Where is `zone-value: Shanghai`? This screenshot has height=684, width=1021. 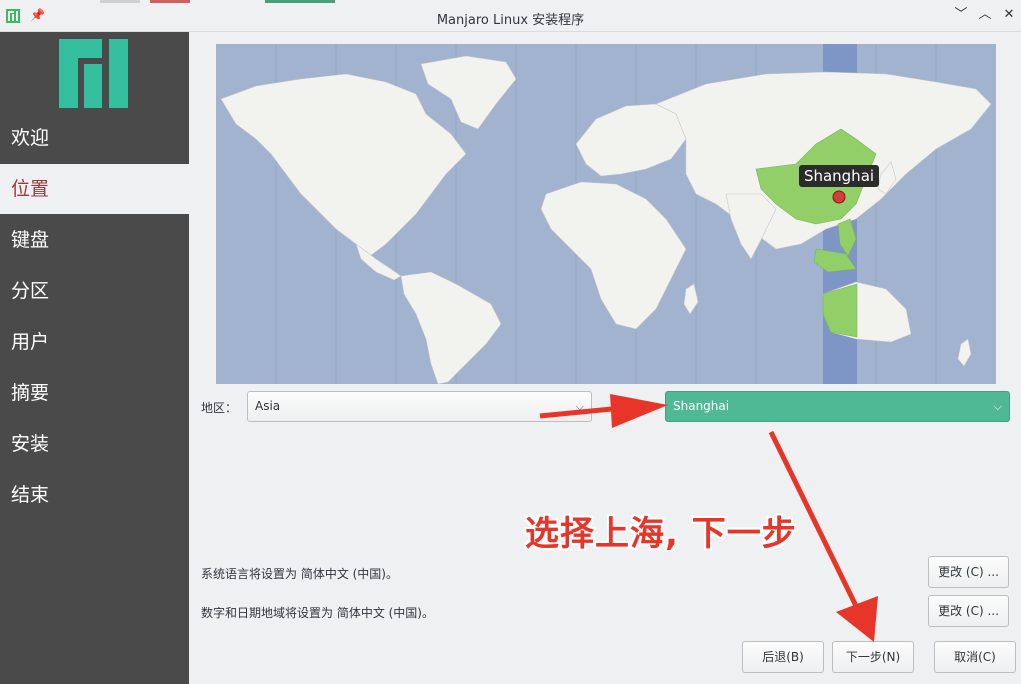
zone-value: Shanghai is located at coordinates (701, 406).